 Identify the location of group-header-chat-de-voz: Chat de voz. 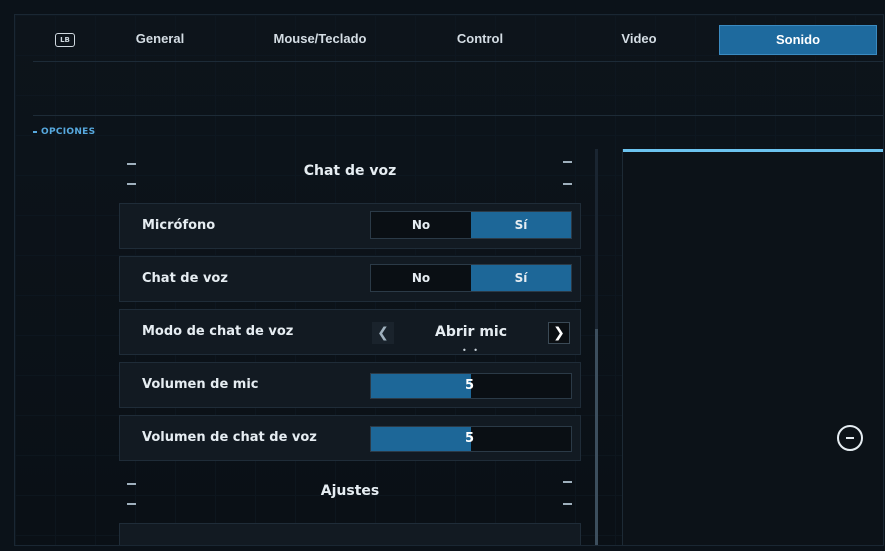
(350, 171).